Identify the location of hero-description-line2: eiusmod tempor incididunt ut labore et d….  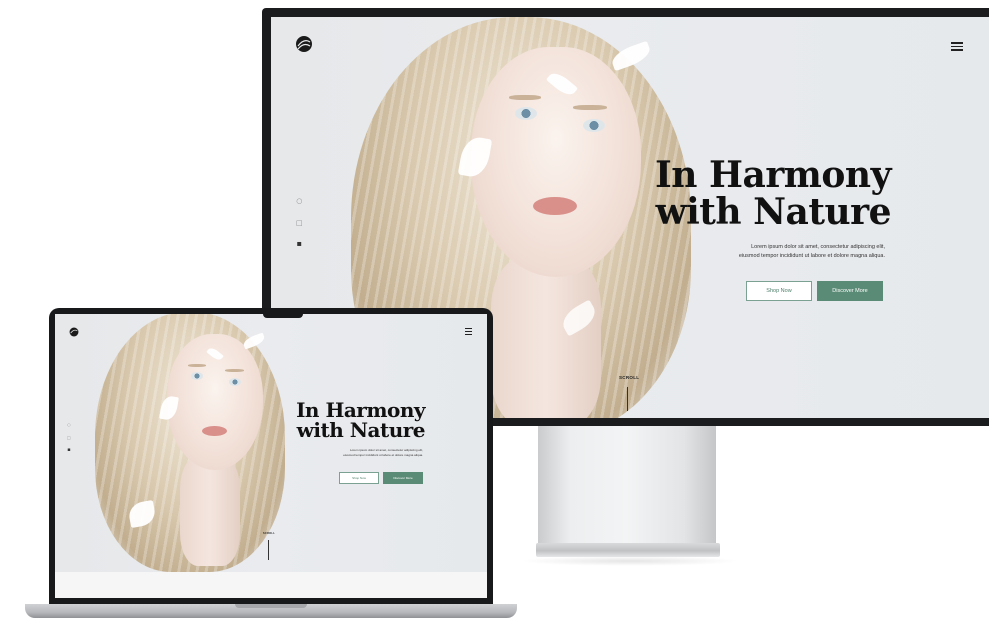
(811, 256).